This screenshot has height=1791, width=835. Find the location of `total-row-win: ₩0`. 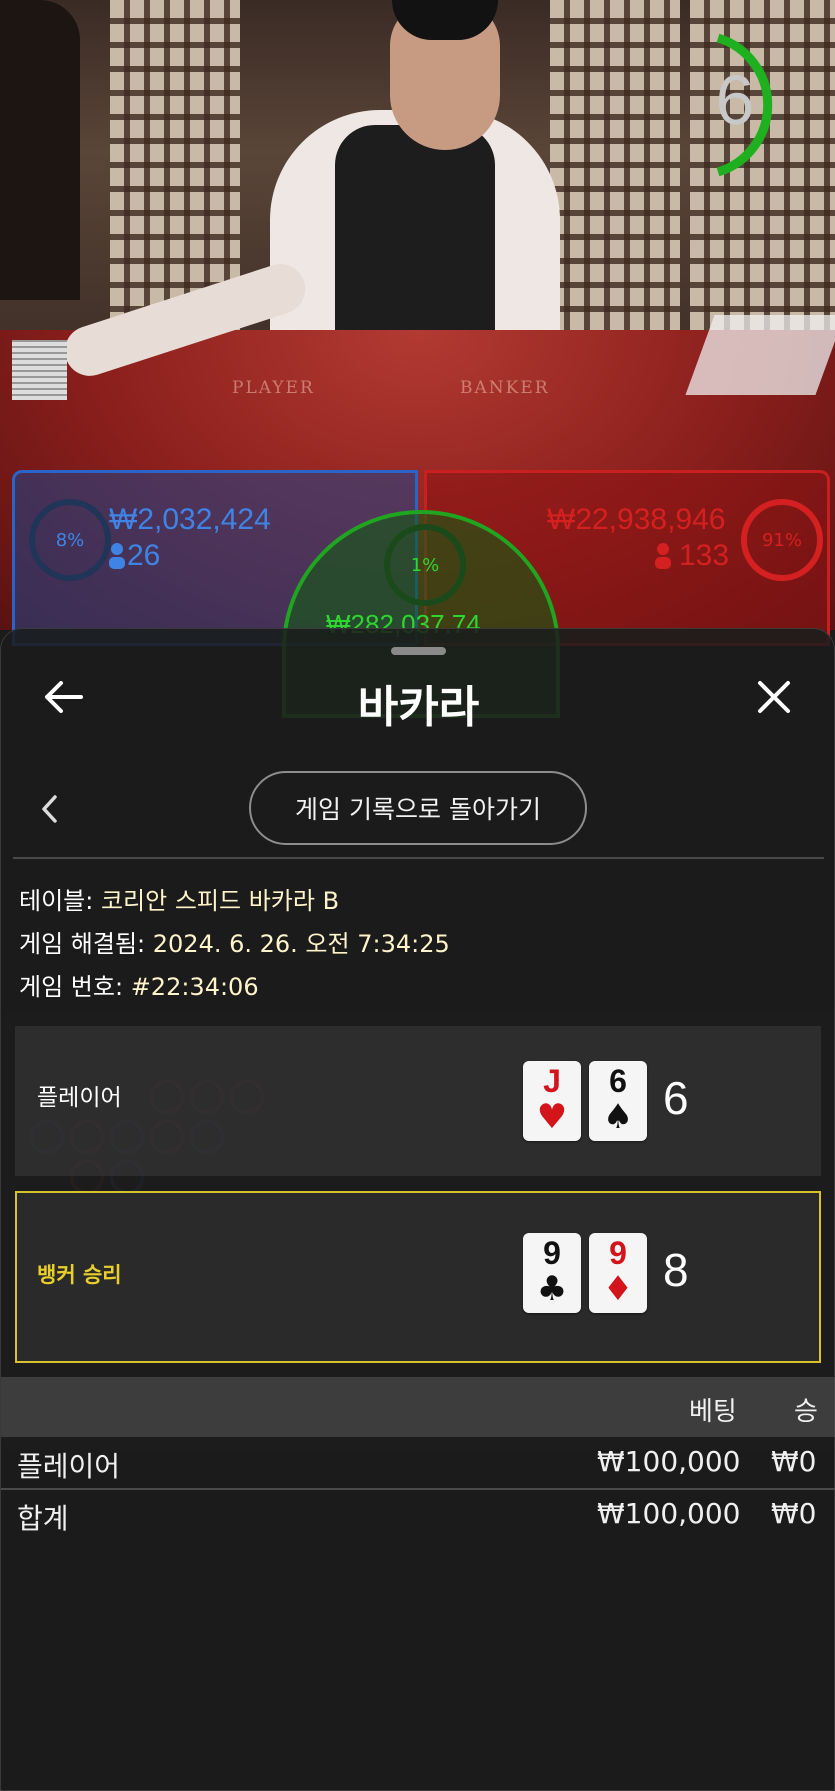

total-row-win: ₩0 is located at coordinates (794, 1513).